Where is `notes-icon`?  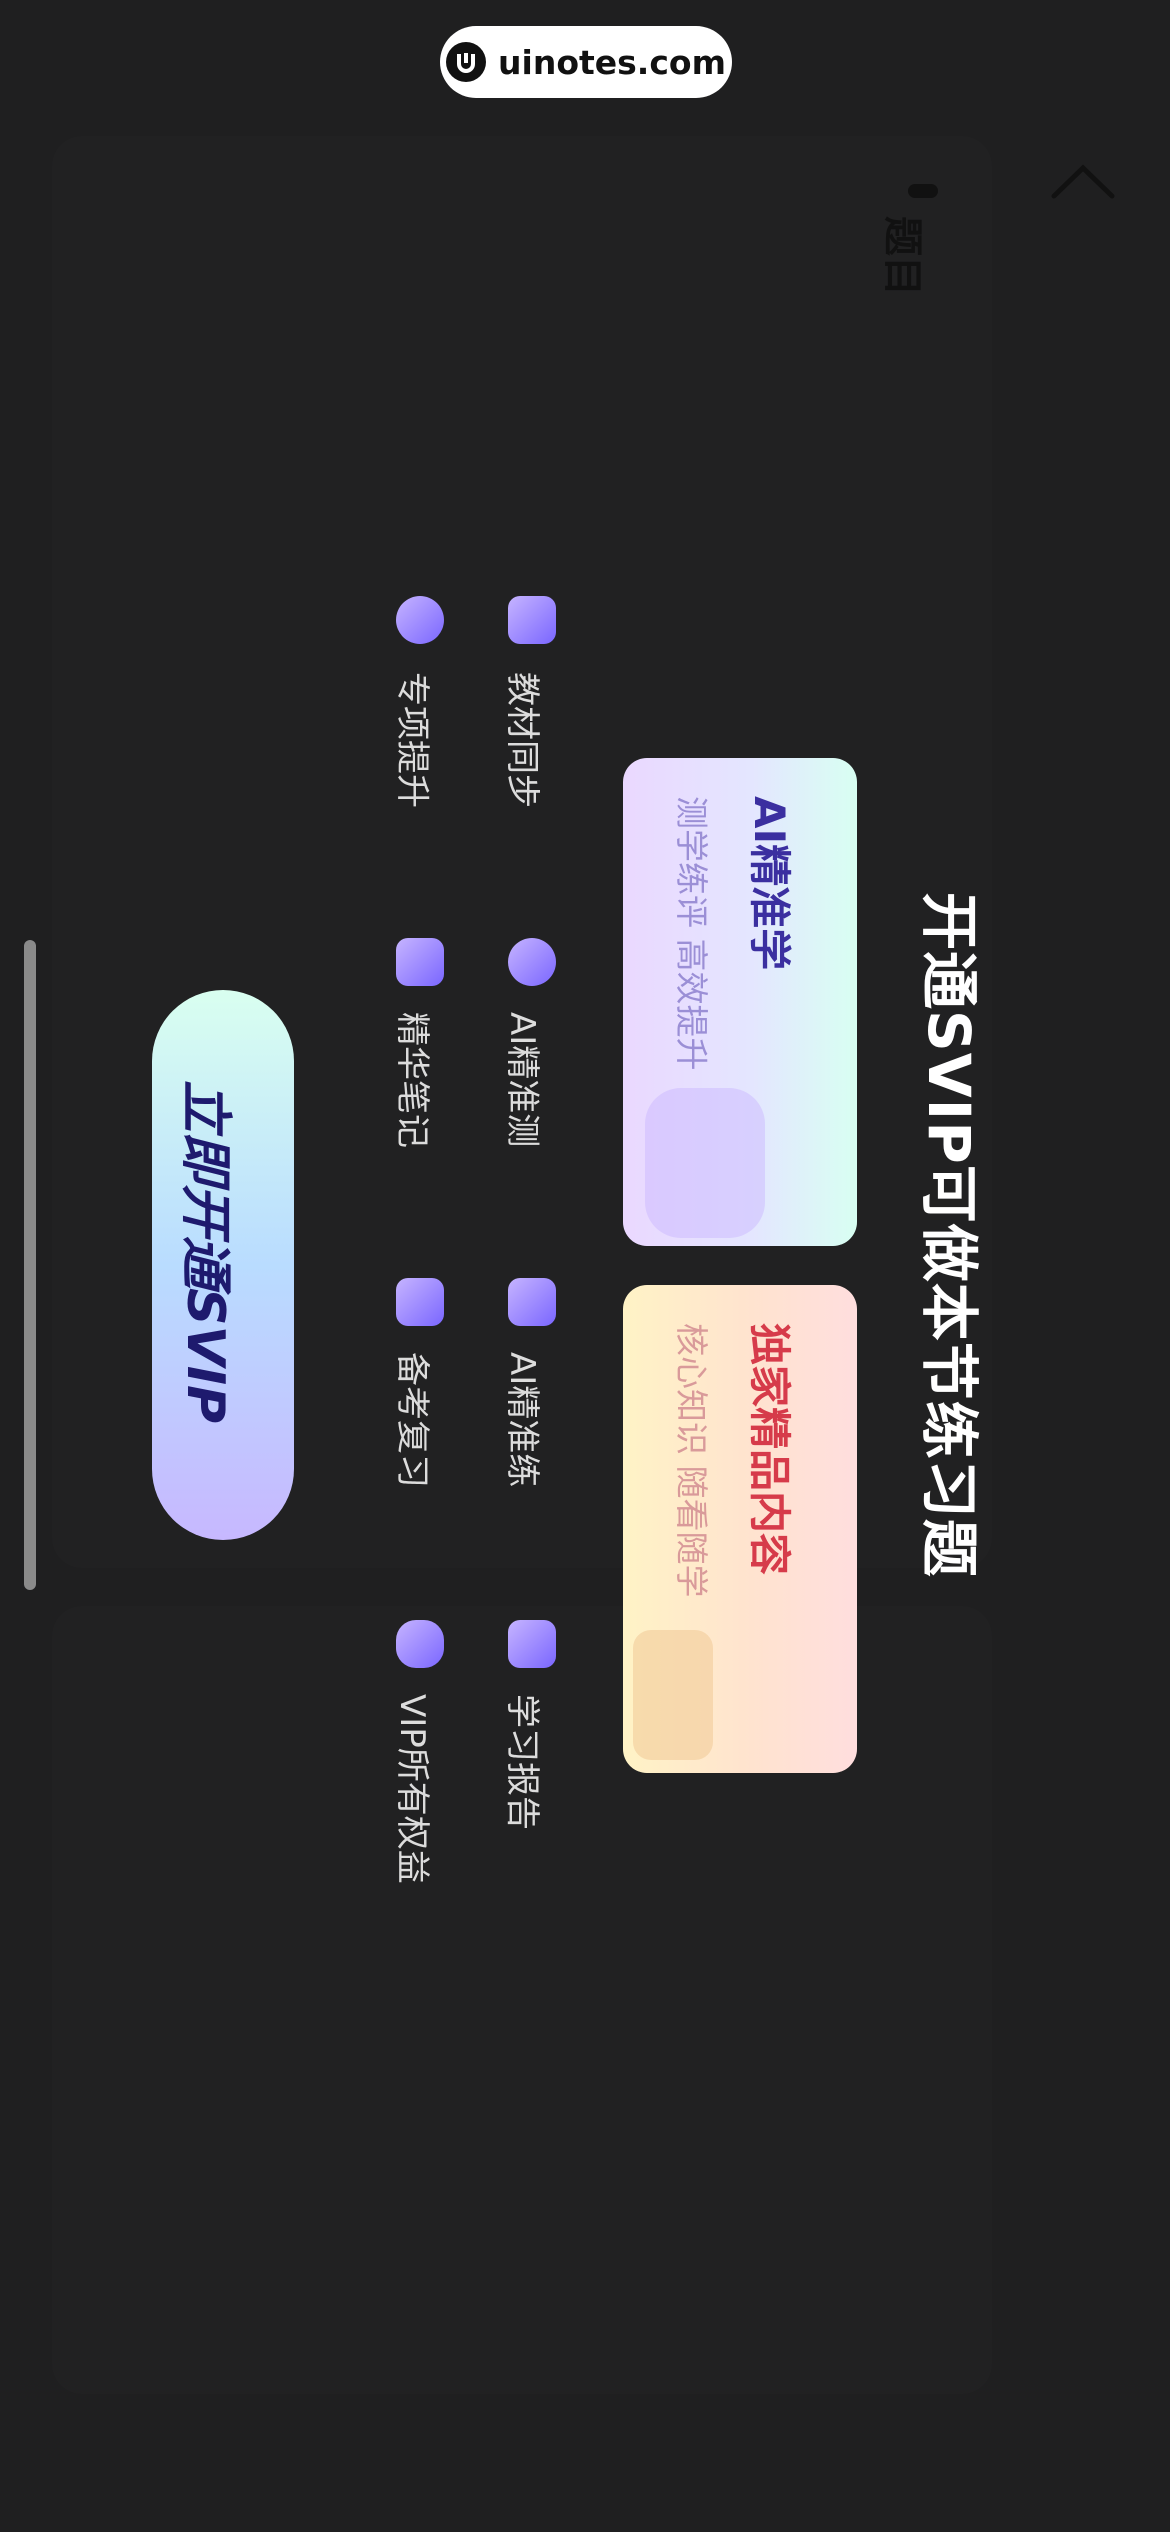 notes-icon is located at coordinates (420, 962).